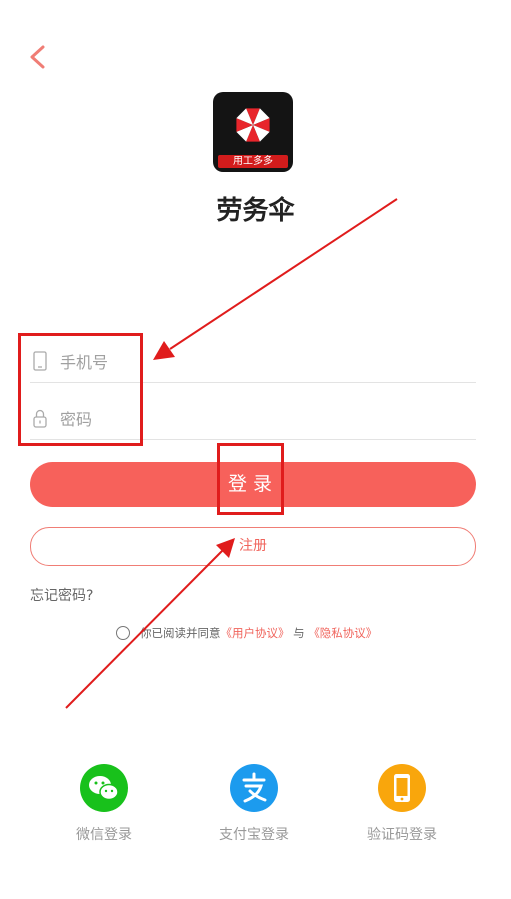 Image resolution: width=511 pixels, height=899 pixels. I want to click on agreement-prefix: 你已阅读并同意, so click(180, 633).